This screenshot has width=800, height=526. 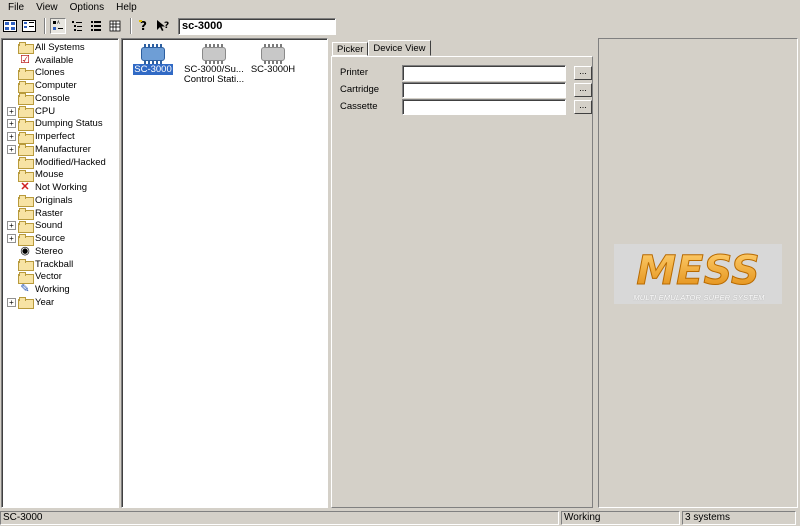 What do you see at coordinates (360, 89) in the screenshot?
I see `device-label: Cartridge` at bounding box center [360, 89].